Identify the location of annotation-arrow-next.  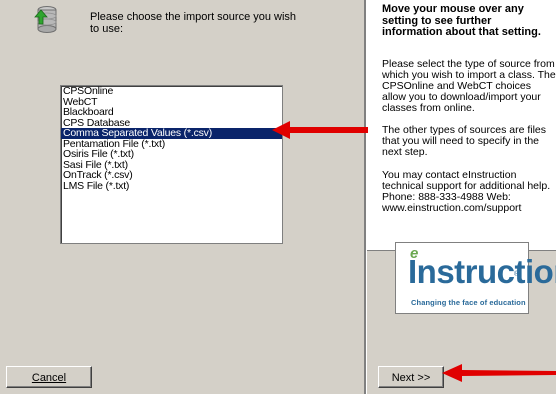
(499, 373).